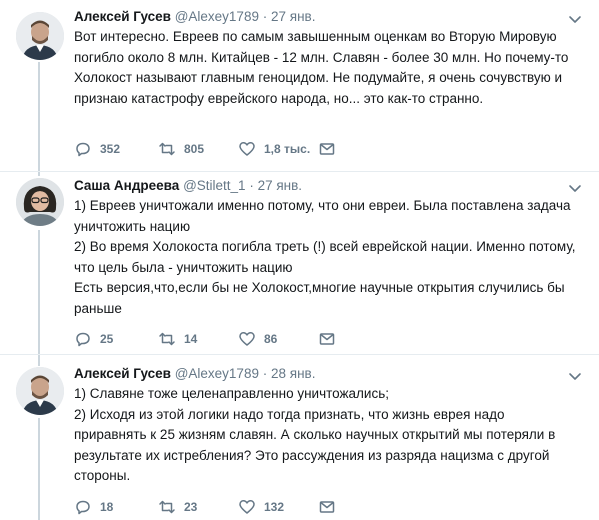 The width and height of the screenshot is (599, 520). I want to click on tweet-time: 28 янв., so click(293, 373).